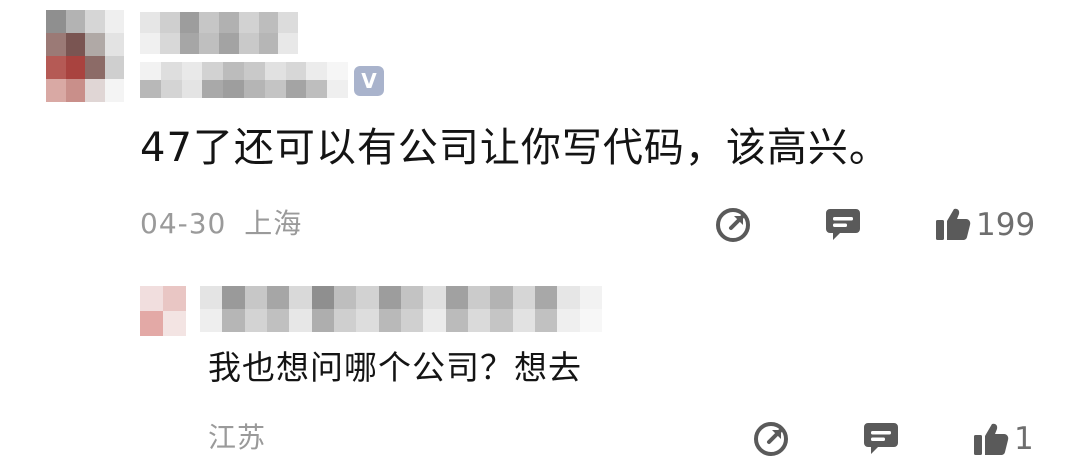 This screenshot has width=1080, height=467. What do you see at coordinates (515, 148) in the screenshot?
I see `comment-text: 47了还可以有公司让你写代码，该高兴。` at bounding box center [515, 148].